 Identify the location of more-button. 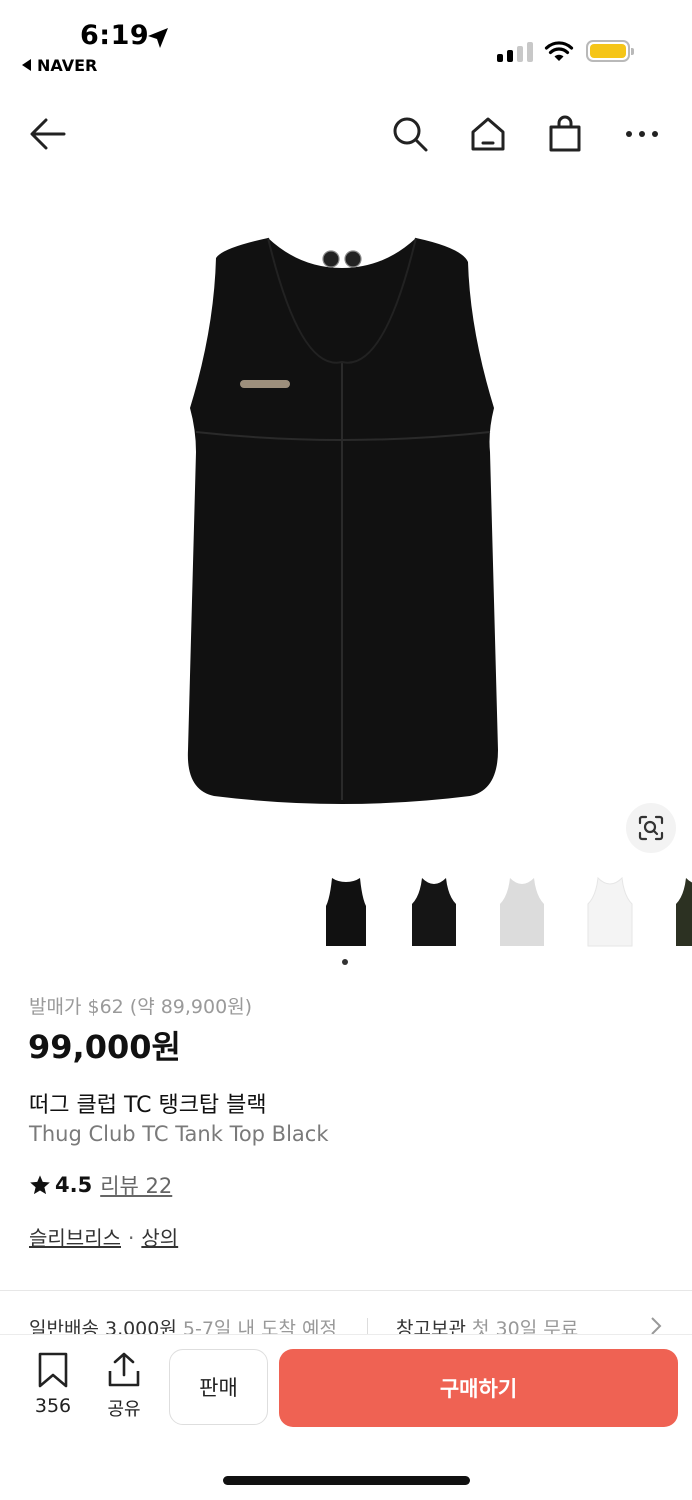
(642, 134).